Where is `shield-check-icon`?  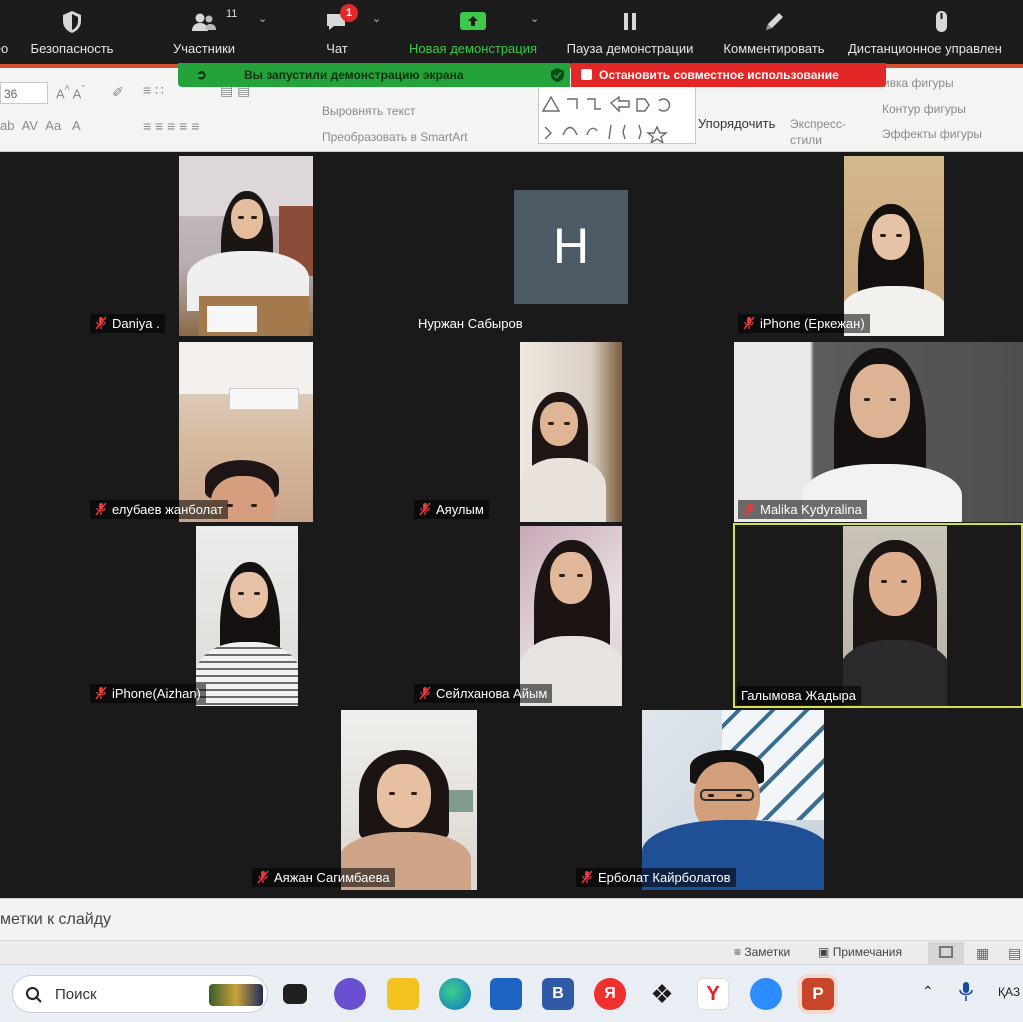
shield-check-icon is located at coordinates (557, 75).